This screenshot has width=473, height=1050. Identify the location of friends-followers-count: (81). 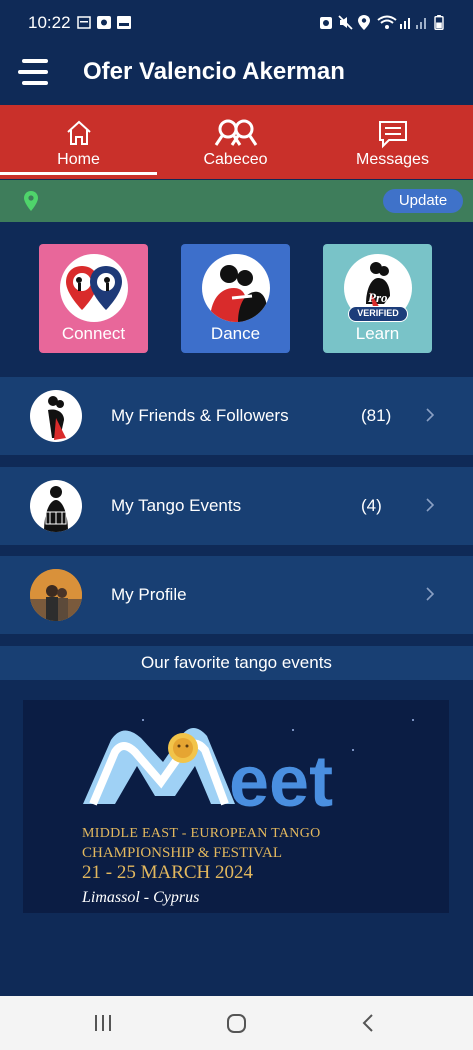
(376, 415).